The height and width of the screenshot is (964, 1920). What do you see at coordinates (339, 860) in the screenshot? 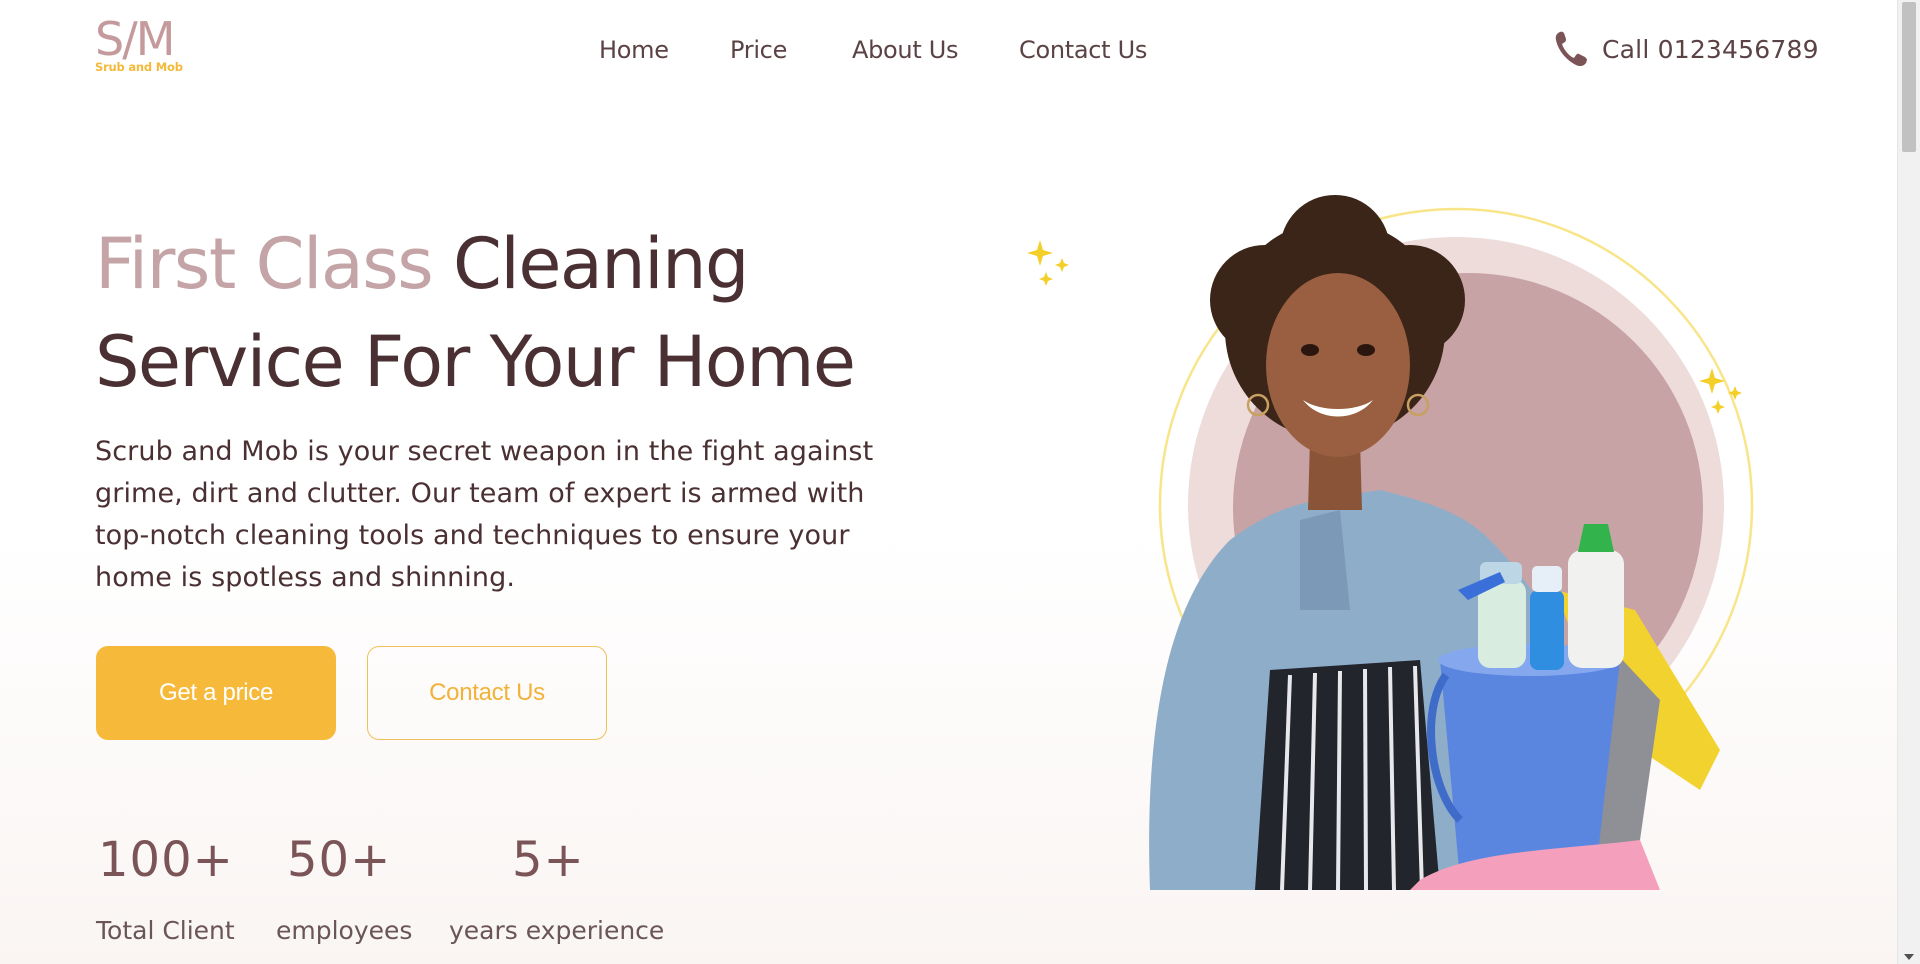
I see `stat-employees-value: 50+` at bounding box center [339, 860].